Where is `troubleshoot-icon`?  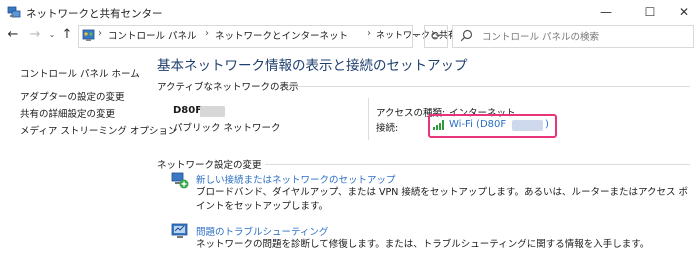
troubleshoot-icon is located at coordinates (179, 230).